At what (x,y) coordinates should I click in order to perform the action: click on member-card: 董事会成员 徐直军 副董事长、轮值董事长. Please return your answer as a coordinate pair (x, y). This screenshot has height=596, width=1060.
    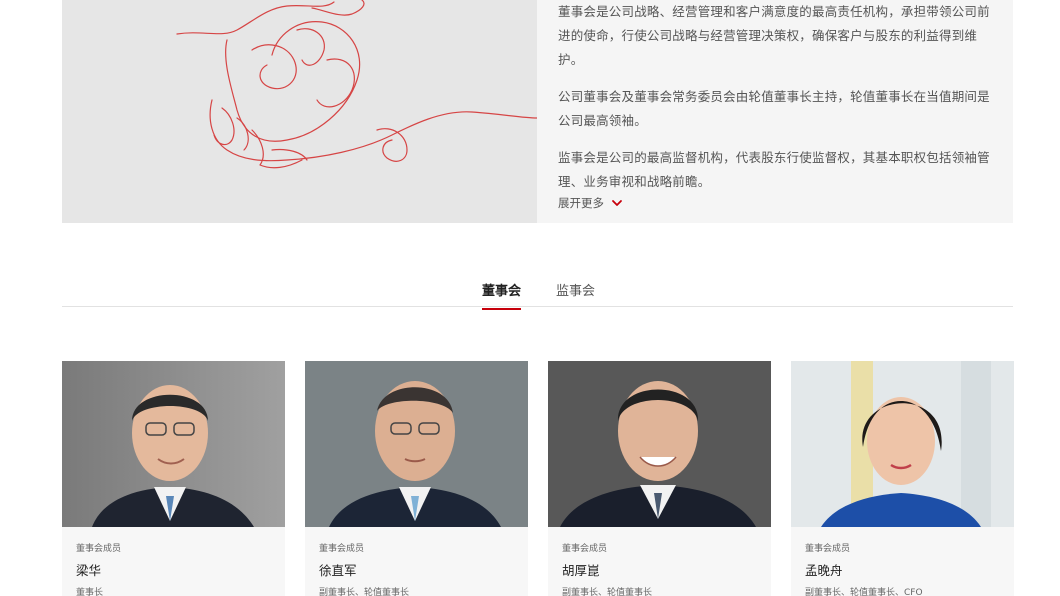
    Looking at the image, I should click on (416, 478).